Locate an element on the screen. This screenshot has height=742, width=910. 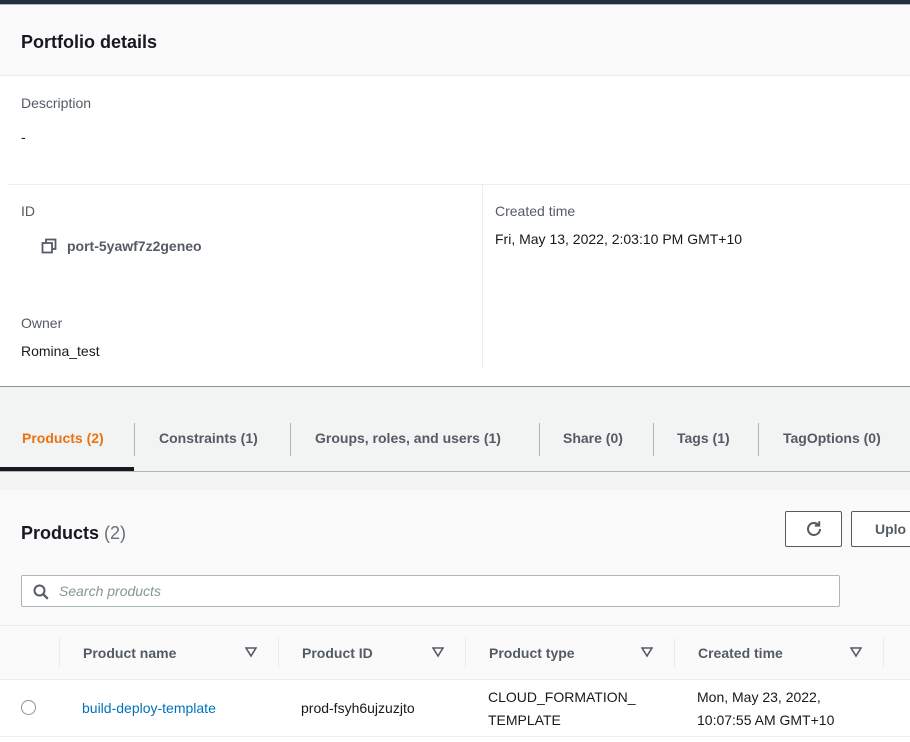
search-input is located at coordinates (444, 591).